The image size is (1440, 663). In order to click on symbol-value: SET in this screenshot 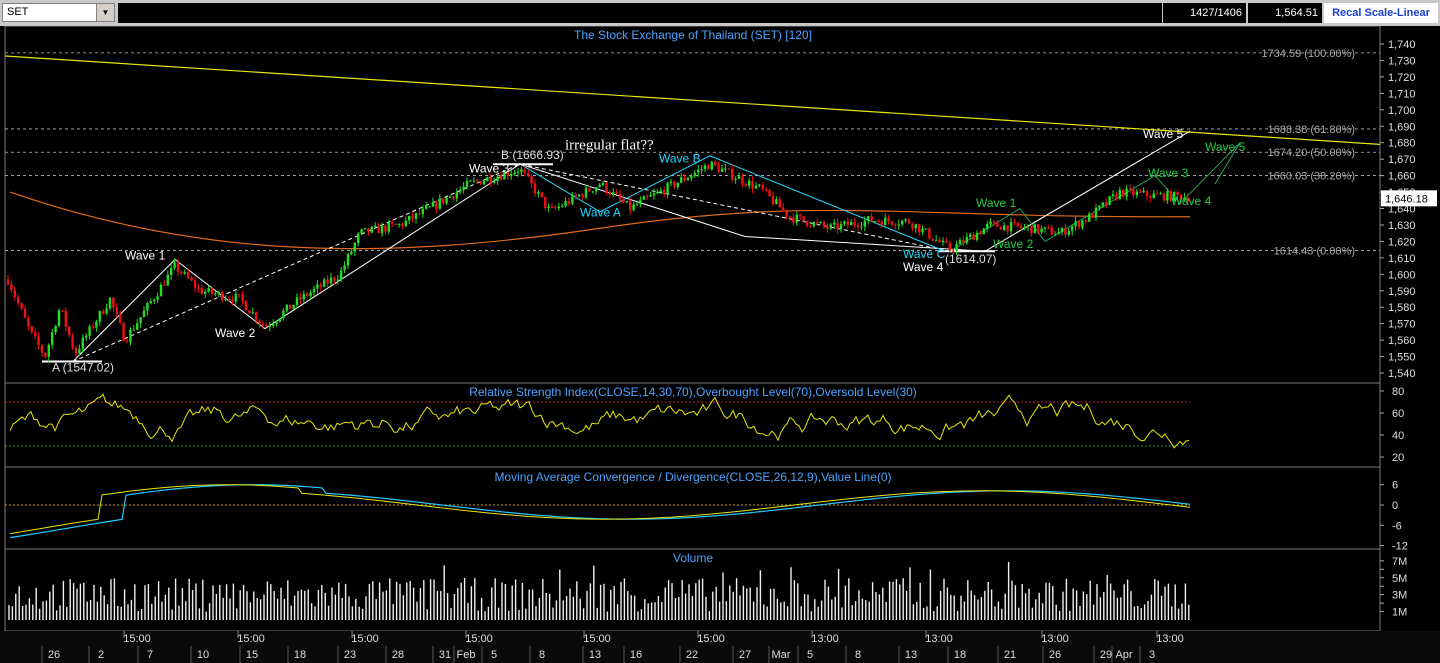, I will do `click(18, 12)`.